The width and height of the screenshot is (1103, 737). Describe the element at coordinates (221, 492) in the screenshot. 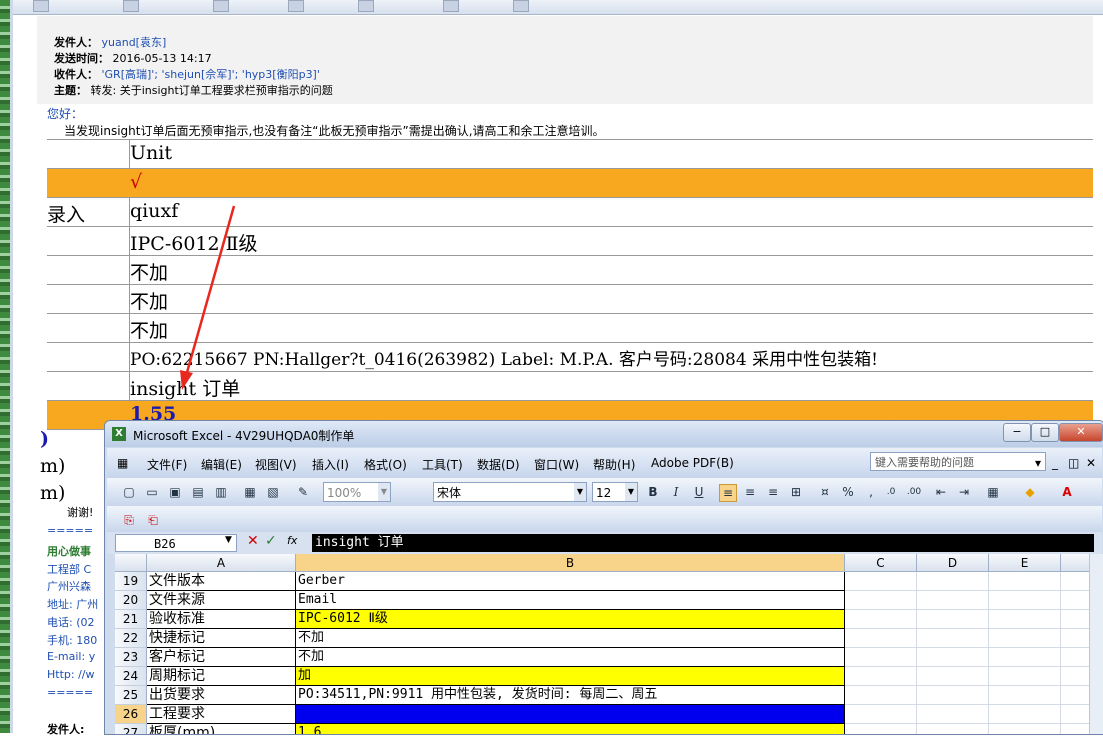

I see `email-icon: ▥` at that location.